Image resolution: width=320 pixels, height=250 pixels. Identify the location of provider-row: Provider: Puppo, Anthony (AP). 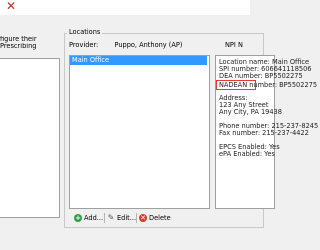
(125, 45).